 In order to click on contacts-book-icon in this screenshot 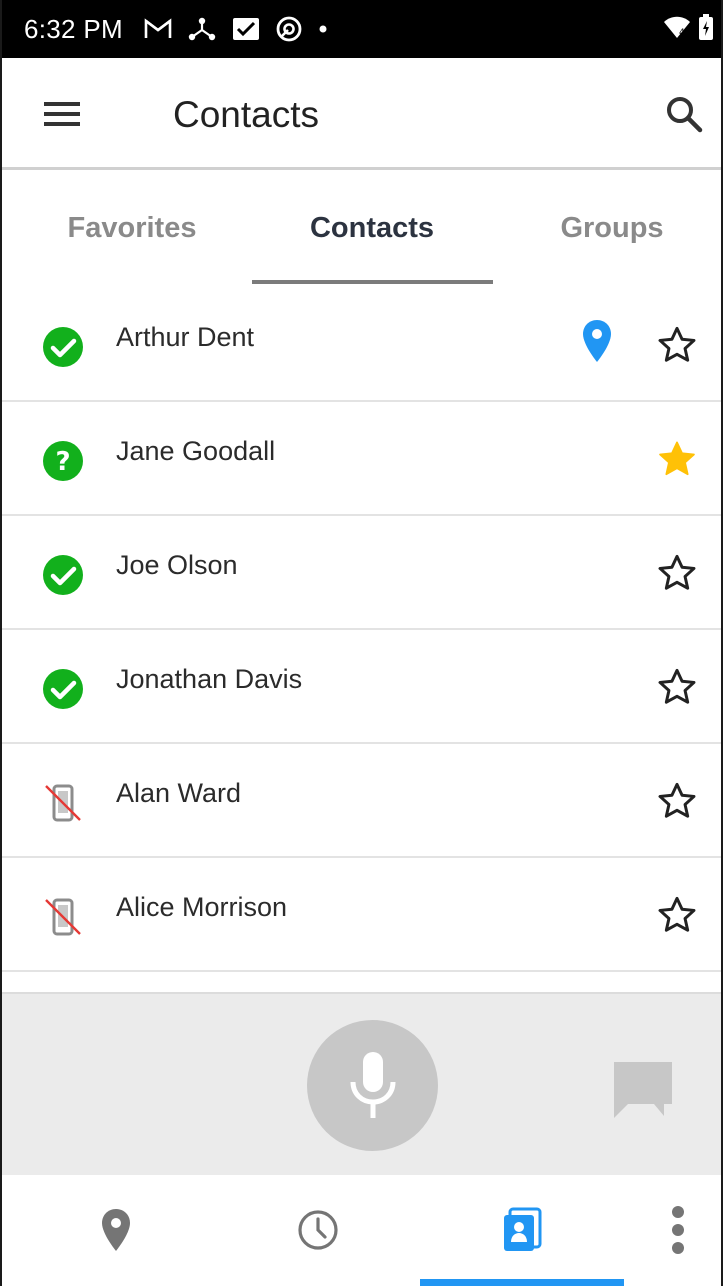, I will do `click(523, 1229)`.